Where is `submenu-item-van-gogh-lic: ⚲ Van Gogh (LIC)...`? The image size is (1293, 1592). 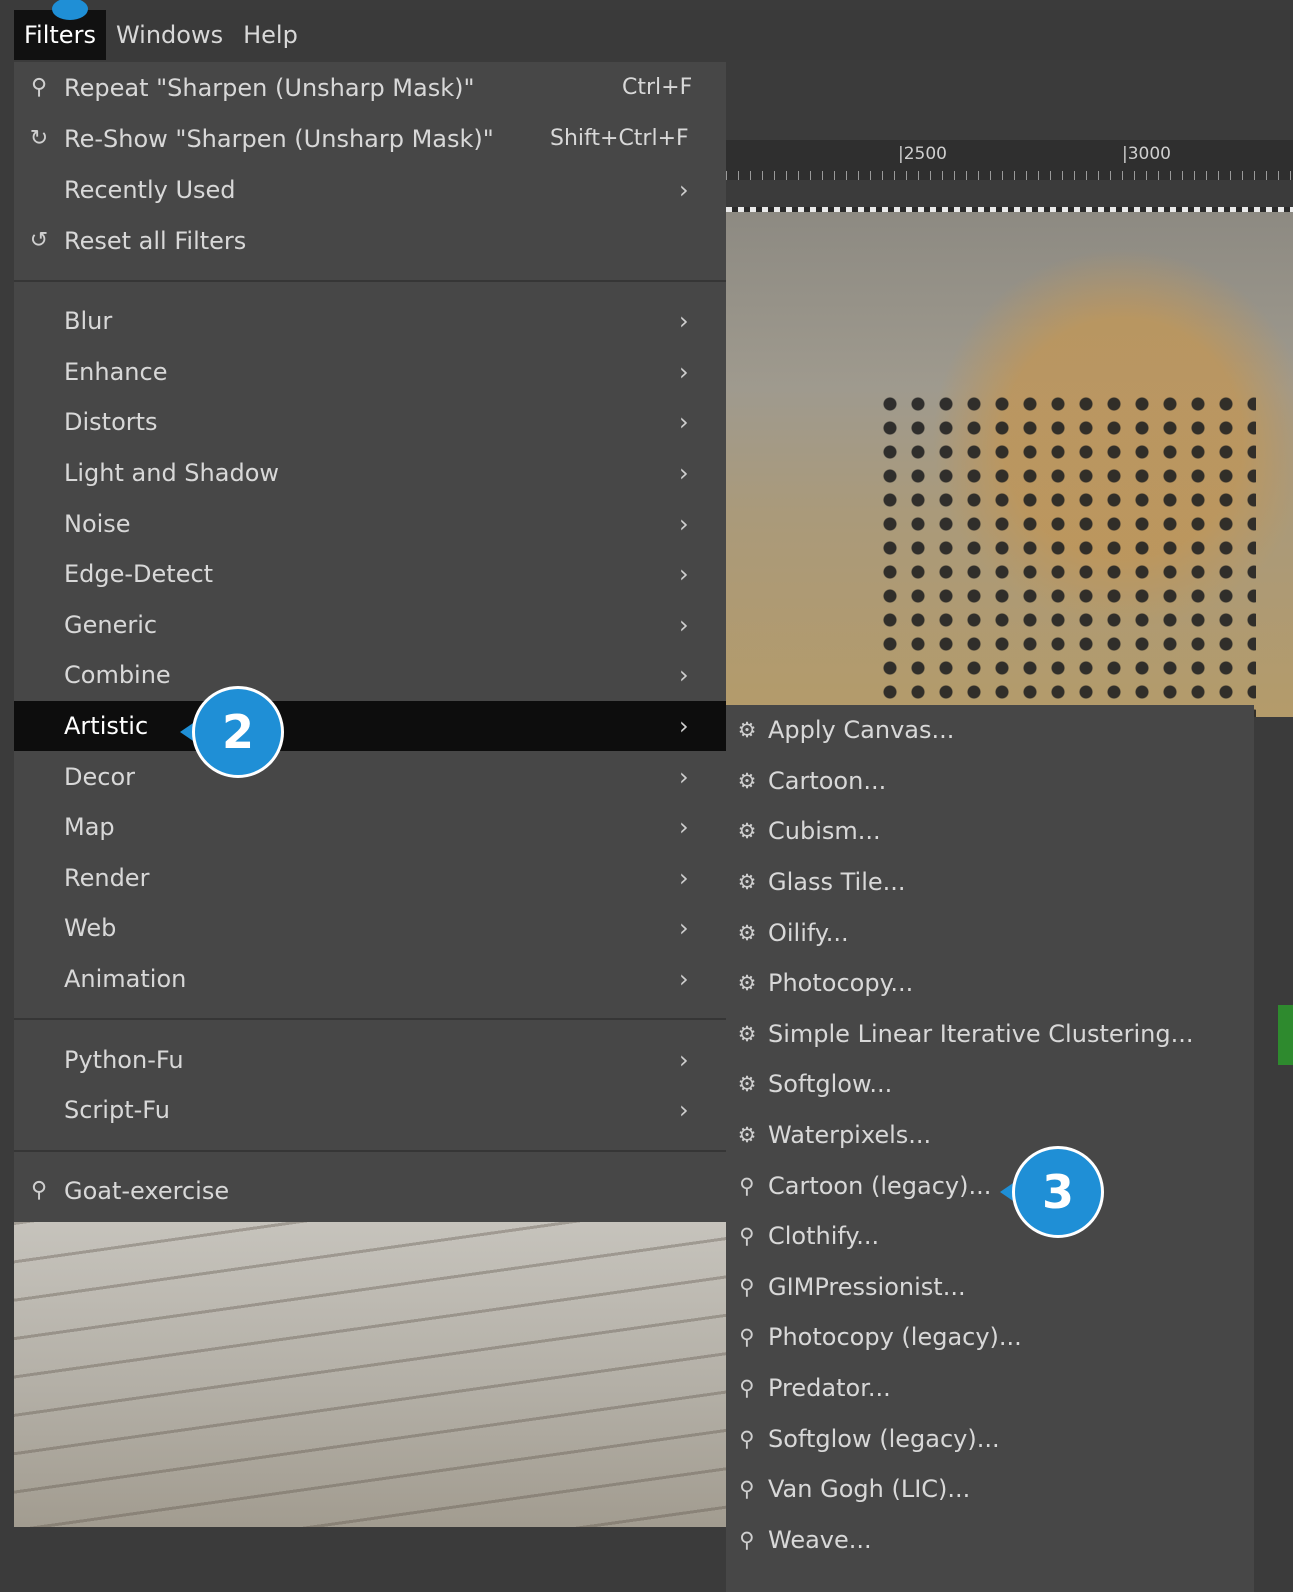 submenu-item-van-gogh-lic: ⚲ Van Gogh (LIC)... is located at coordinates (990, 1489).